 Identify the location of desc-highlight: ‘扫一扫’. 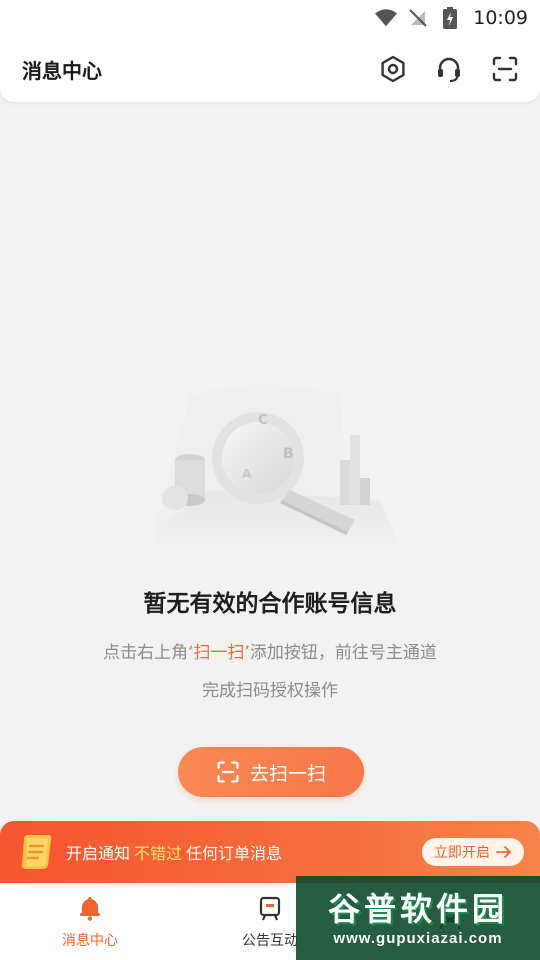
(219, 653).